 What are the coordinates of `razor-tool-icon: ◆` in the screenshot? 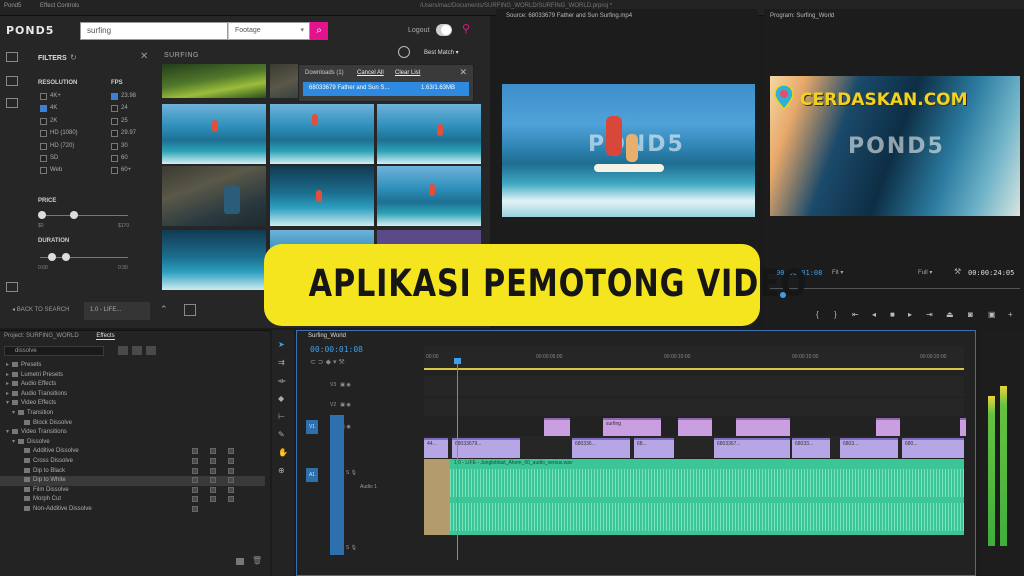 It's located at (282, 398).